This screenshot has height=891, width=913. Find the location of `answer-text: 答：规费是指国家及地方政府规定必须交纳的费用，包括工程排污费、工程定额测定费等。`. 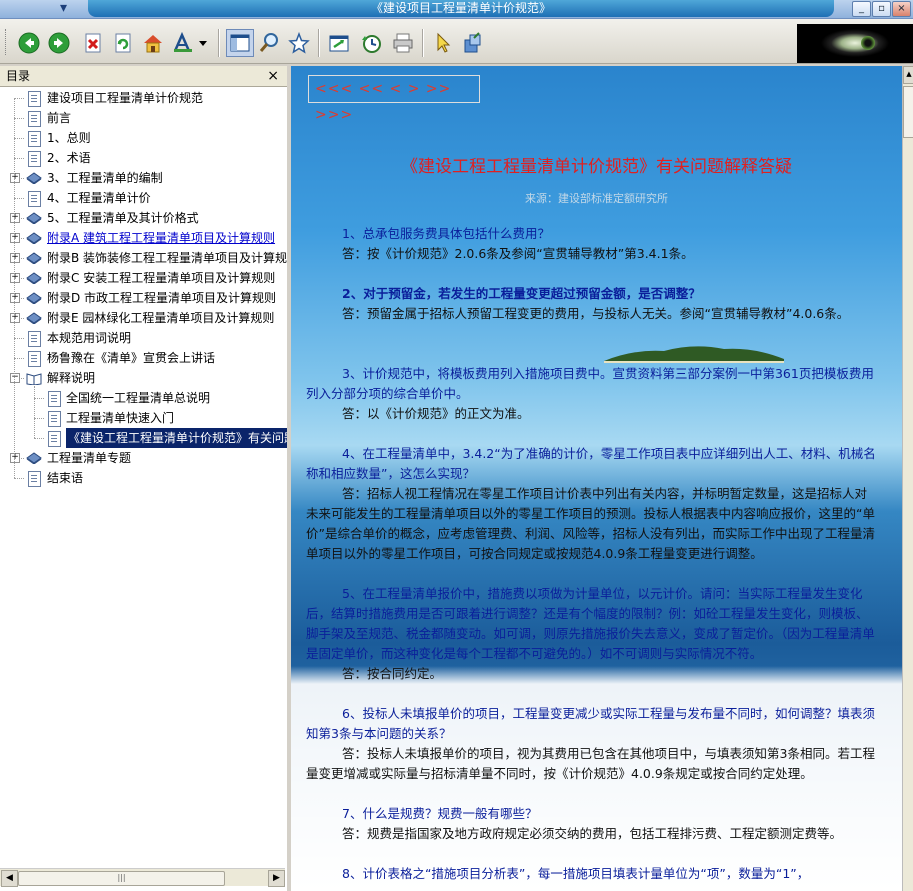

answer-text: 答：规费是指国家及地方政府规定必须交纳的费用，包括工程排污费、工程定额测定费等。 is located at coordinates (592, 834).